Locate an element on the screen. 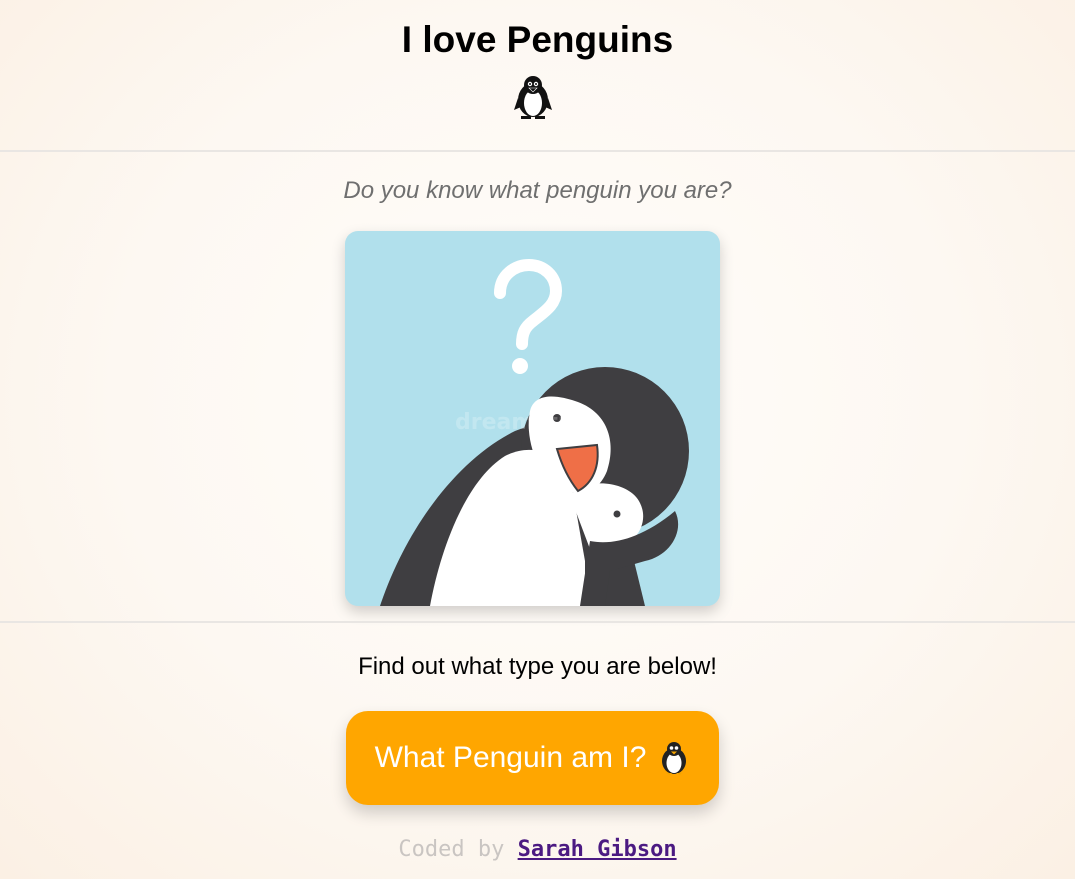 The image size is (1075, 879). tagline: Do you know what penguin you are? is located at coordinates (537, 190).